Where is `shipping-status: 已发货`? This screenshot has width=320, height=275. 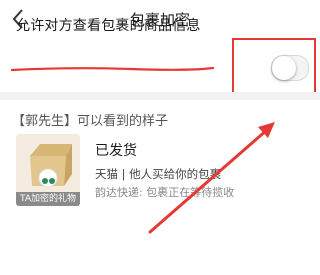 shipping-status: 已发货 is located at coordinates (116, 151).